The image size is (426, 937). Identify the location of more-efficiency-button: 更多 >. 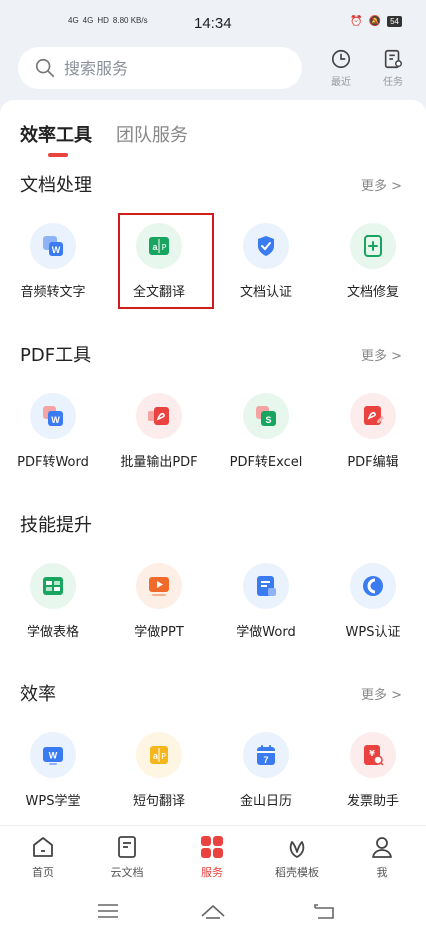
(381, 693).